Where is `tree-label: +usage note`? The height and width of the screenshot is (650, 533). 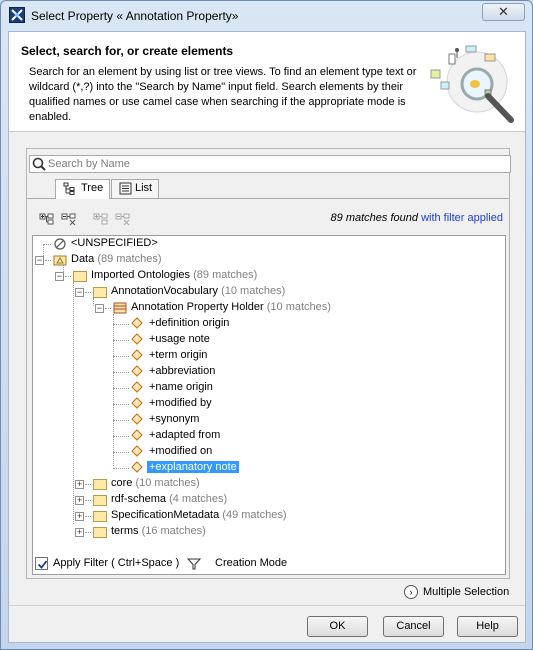 tree-label: +usage note is located at coordinates (179, 339).